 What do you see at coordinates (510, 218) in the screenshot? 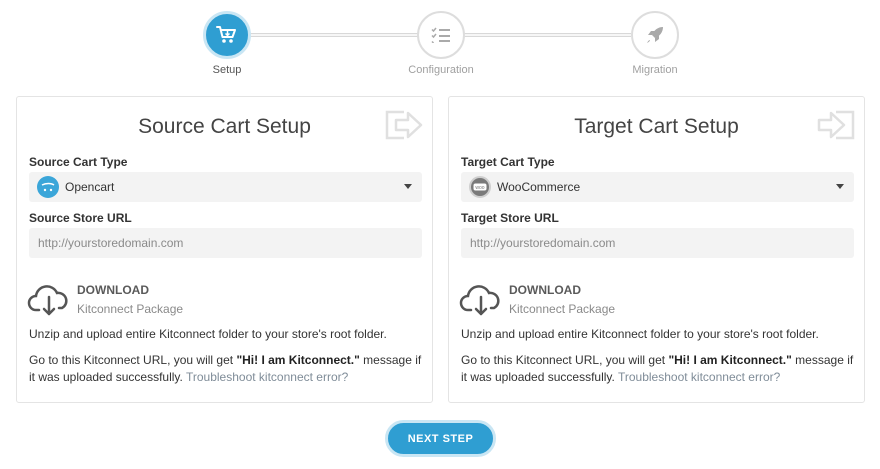
I see `target-store-url-label: Target Store URL` at bounding box center [510, 218].